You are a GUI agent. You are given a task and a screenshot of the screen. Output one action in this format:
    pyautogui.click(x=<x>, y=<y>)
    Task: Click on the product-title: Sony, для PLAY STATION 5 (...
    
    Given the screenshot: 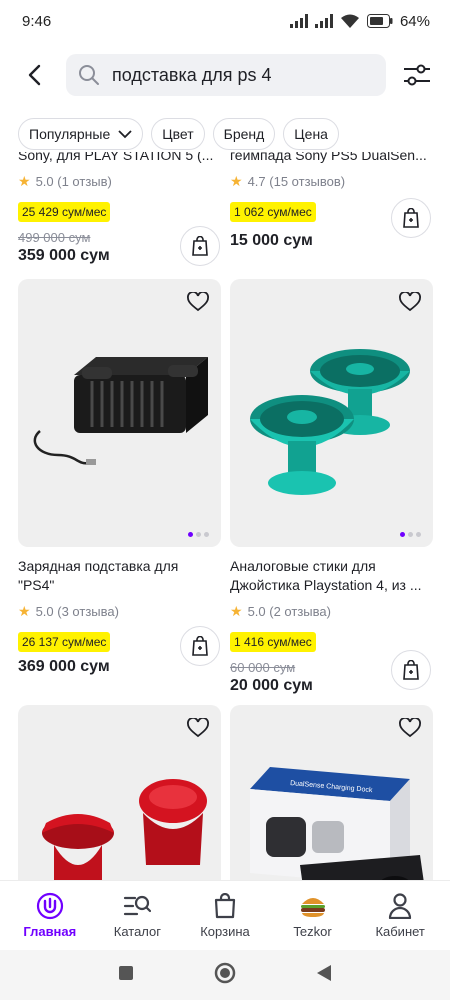 What is the action you would take?
    pyautogui.click(x=116, y=157)
    